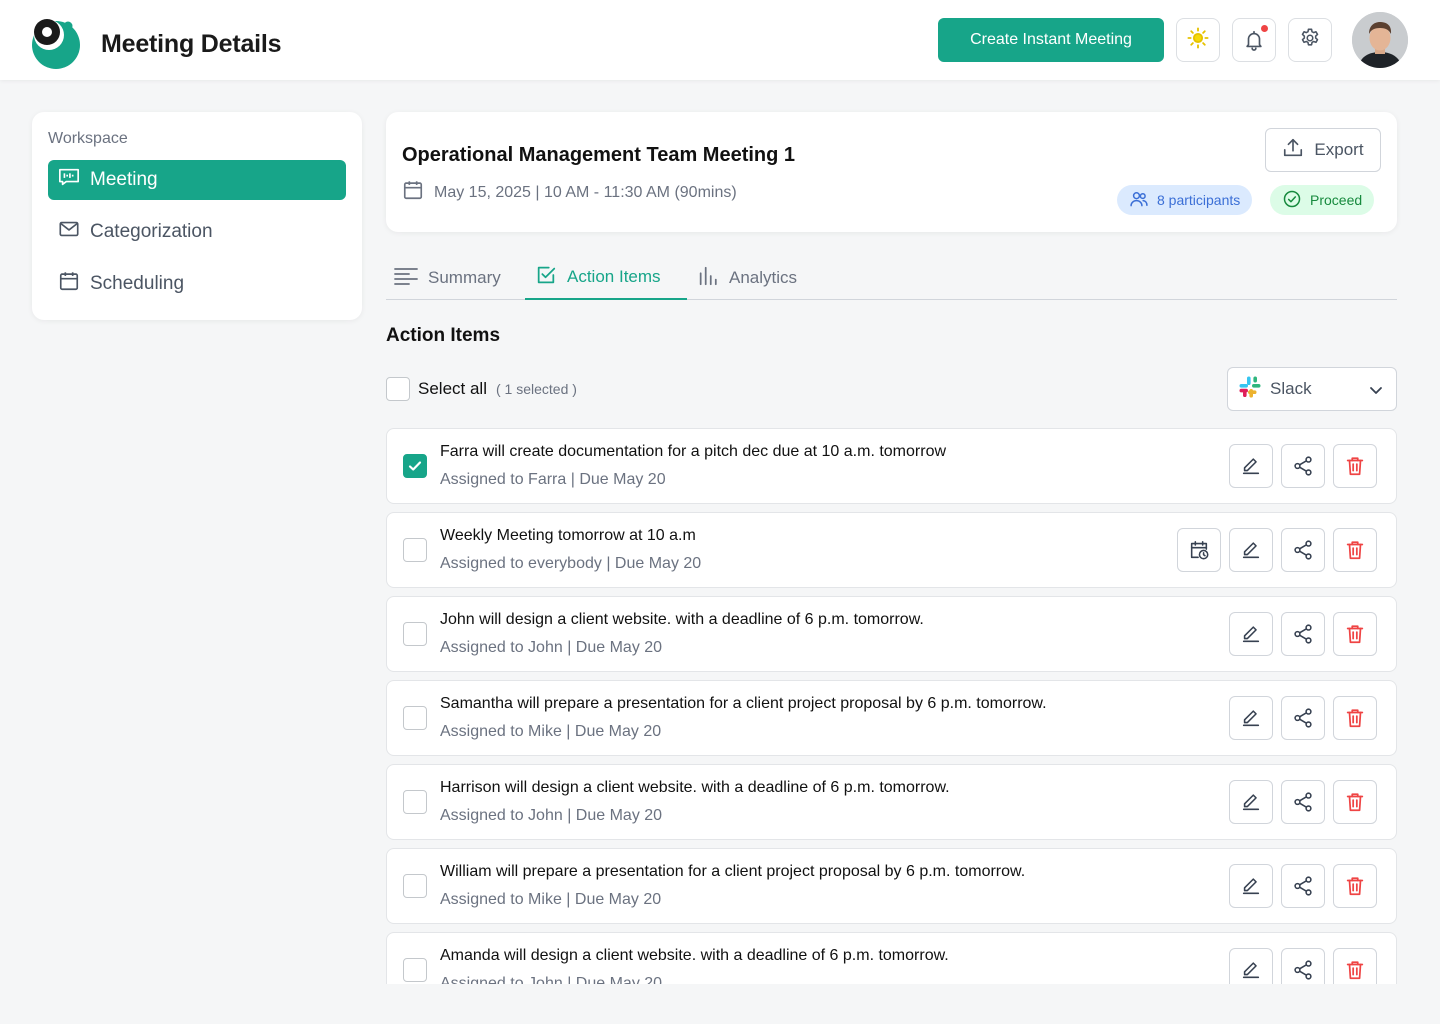 The image size is (1440, 1024). I want to click on integration-select: Slack, so click(1312, 389).